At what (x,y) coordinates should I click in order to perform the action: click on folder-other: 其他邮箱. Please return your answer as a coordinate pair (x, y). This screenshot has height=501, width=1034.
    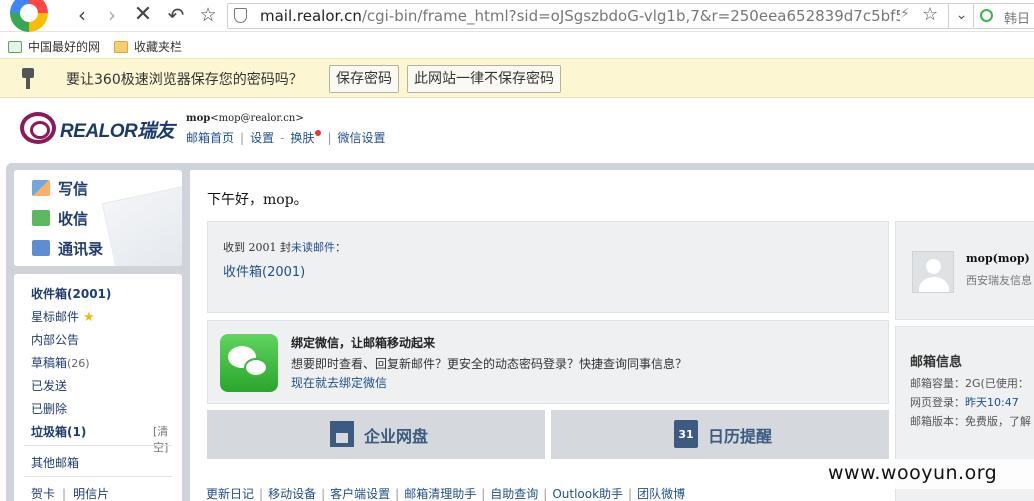
    Looking at the image, I should click on (55, 462).